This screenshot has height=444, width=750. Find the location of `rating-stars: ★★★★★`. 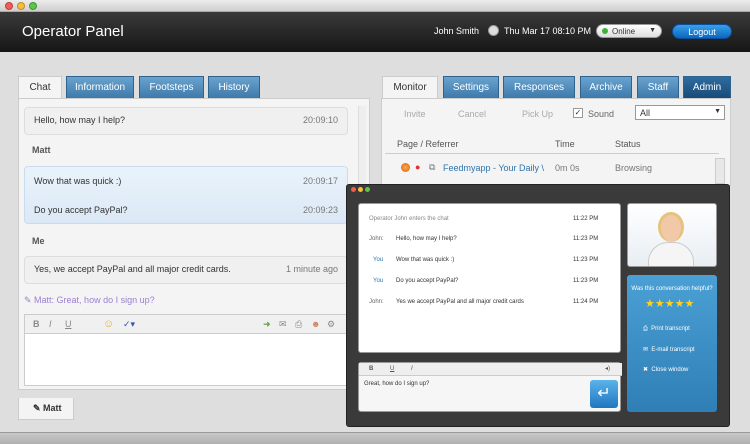

rating-stars: ★★★★★ is located at coordinates (675, 303).